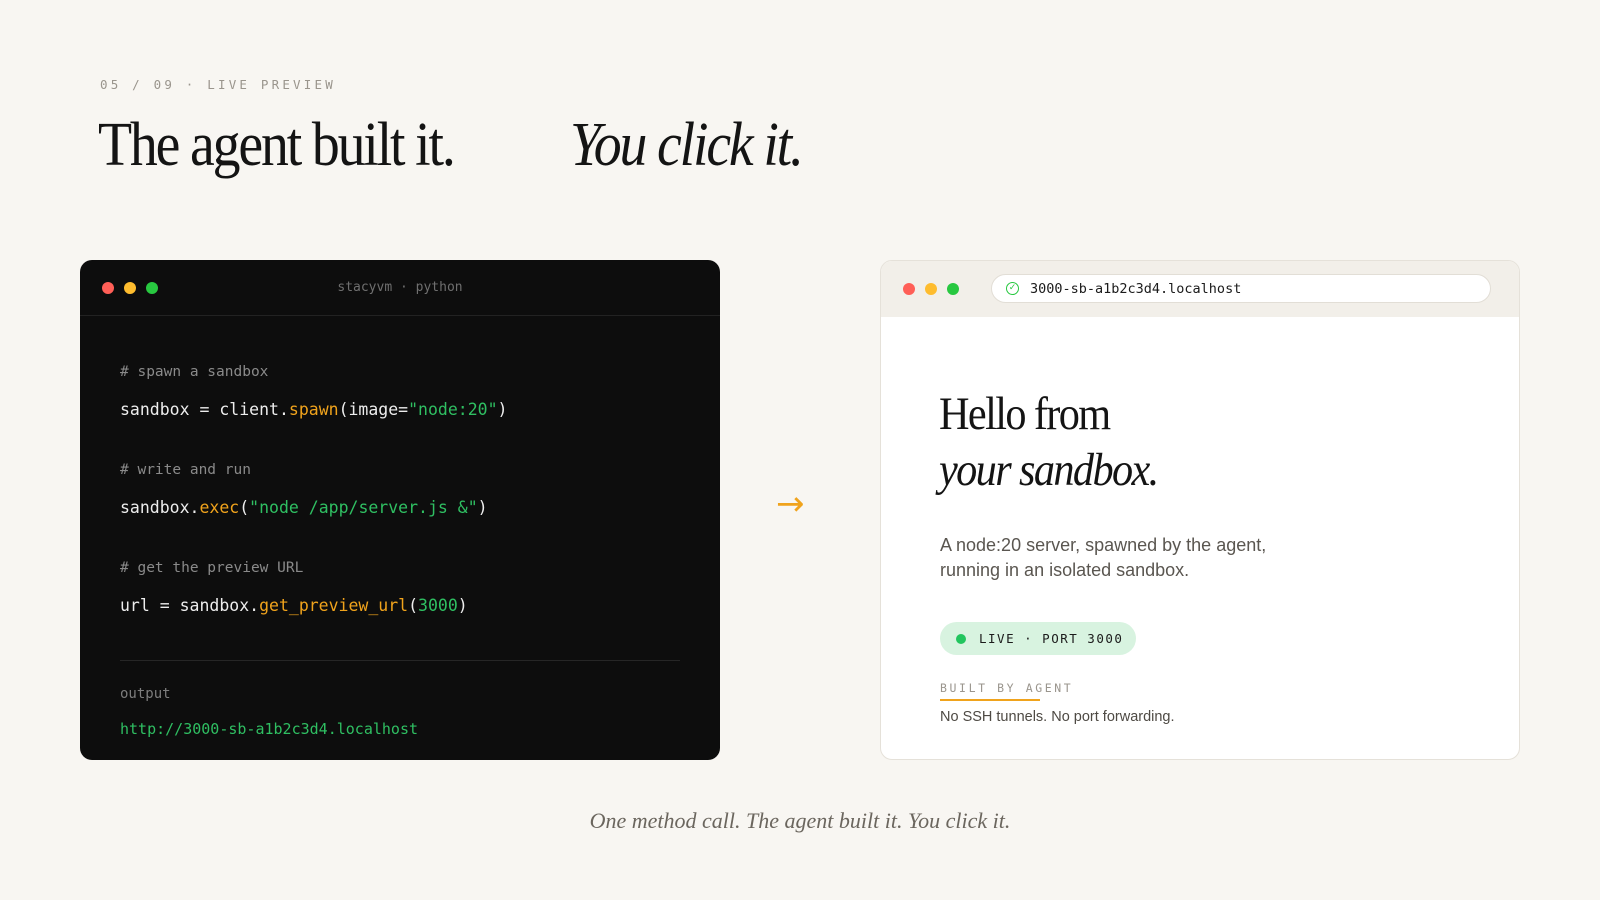 This screenshot has height=900, width=1600. Describe the element at coordinates (277, 145) in the screenshot. I see `headline-part1: The agent built it.` at that location.